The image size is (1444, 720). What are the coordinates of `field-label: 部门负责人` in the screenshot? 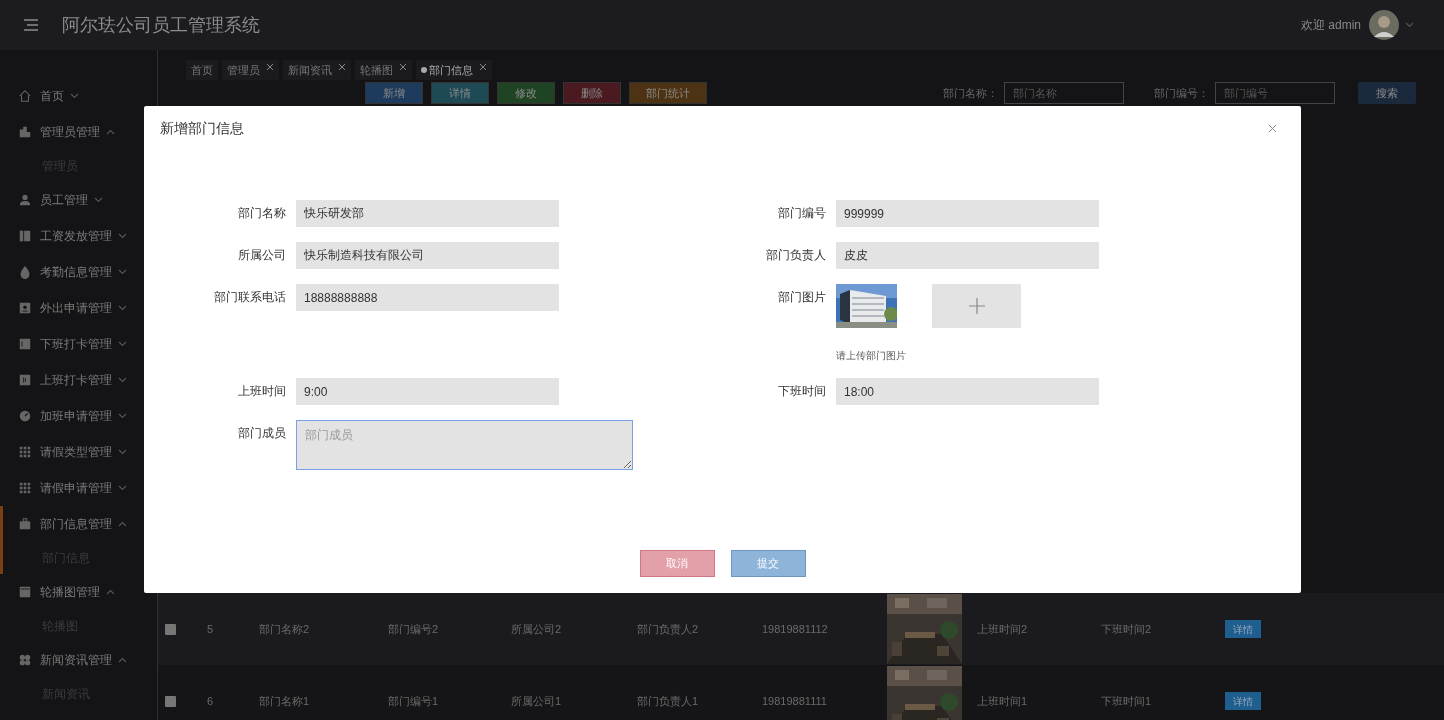 It's located at (795, 255).